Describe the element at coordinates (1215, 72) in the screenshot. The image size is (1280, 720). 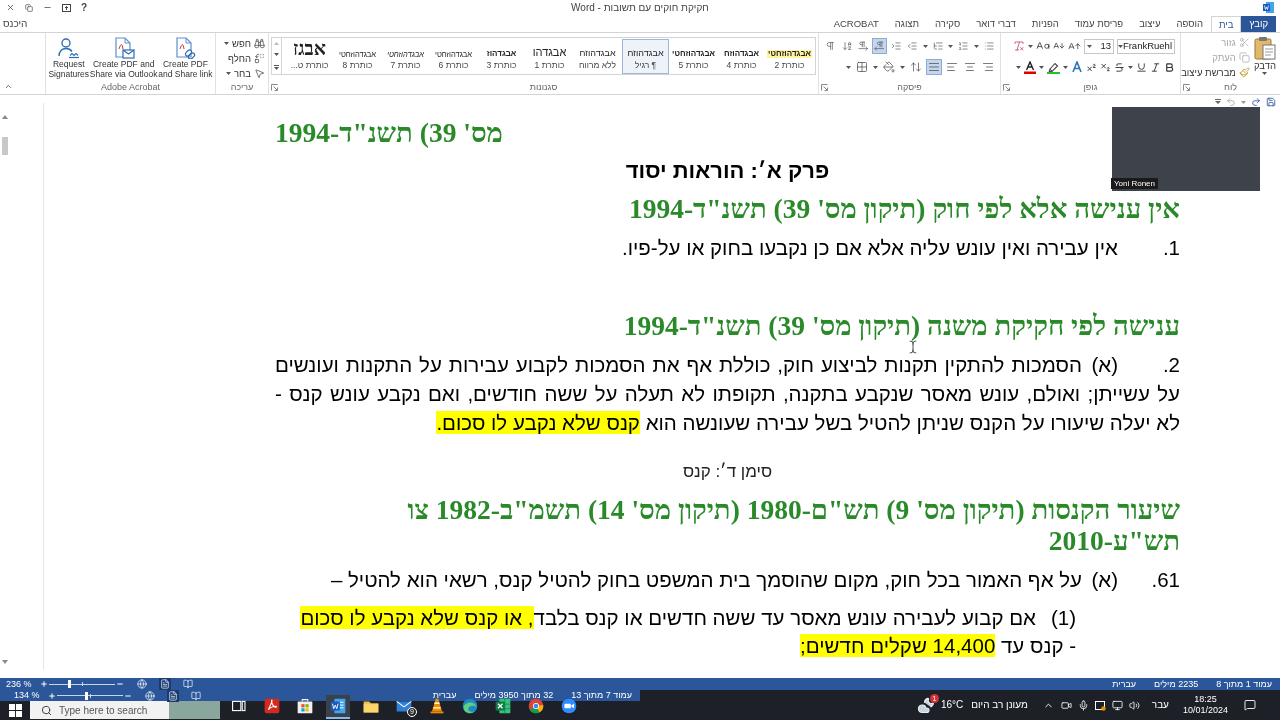
I see `format-painter-button: מברשת עיצוב` at that location.